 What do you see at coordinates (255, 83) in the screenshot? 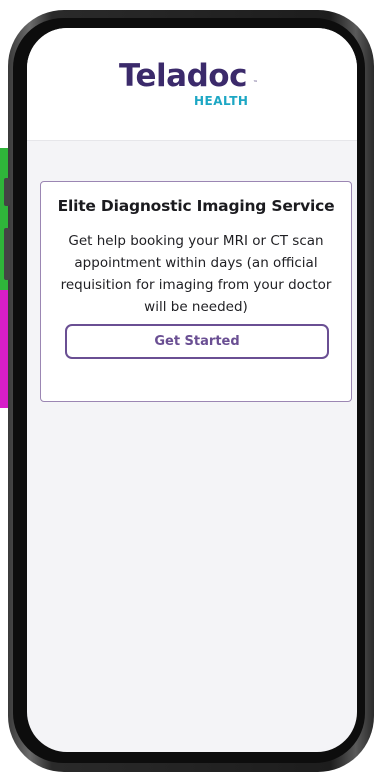
I see `logo-trademark: ™` at bounding box center [255, 83].